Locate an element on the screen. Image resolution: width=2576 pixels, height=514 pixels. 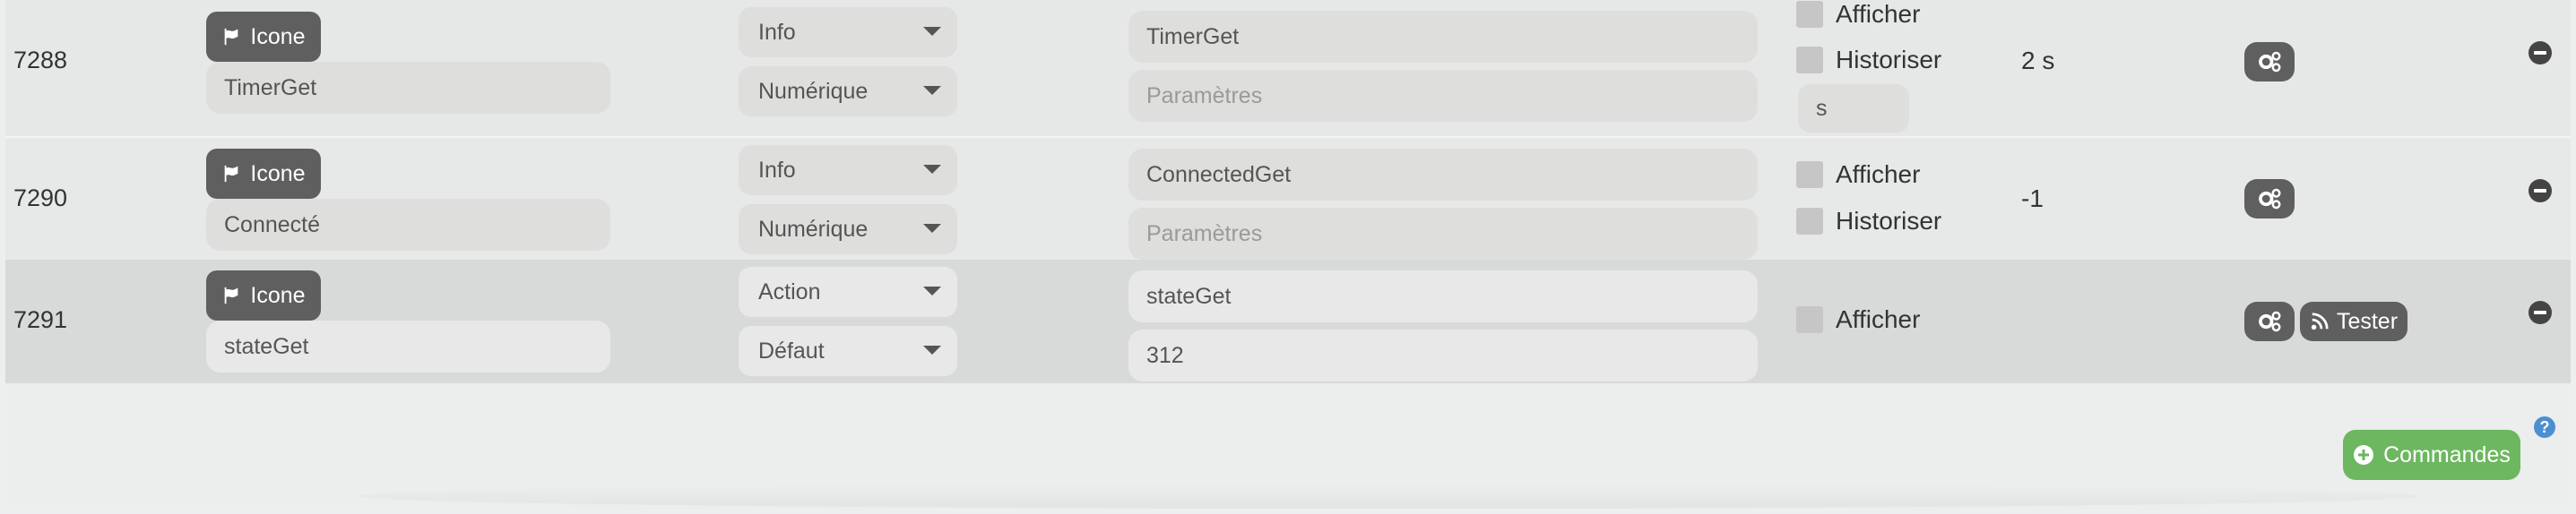
parameters-input: 312 is located at coordinates (1443, 355).